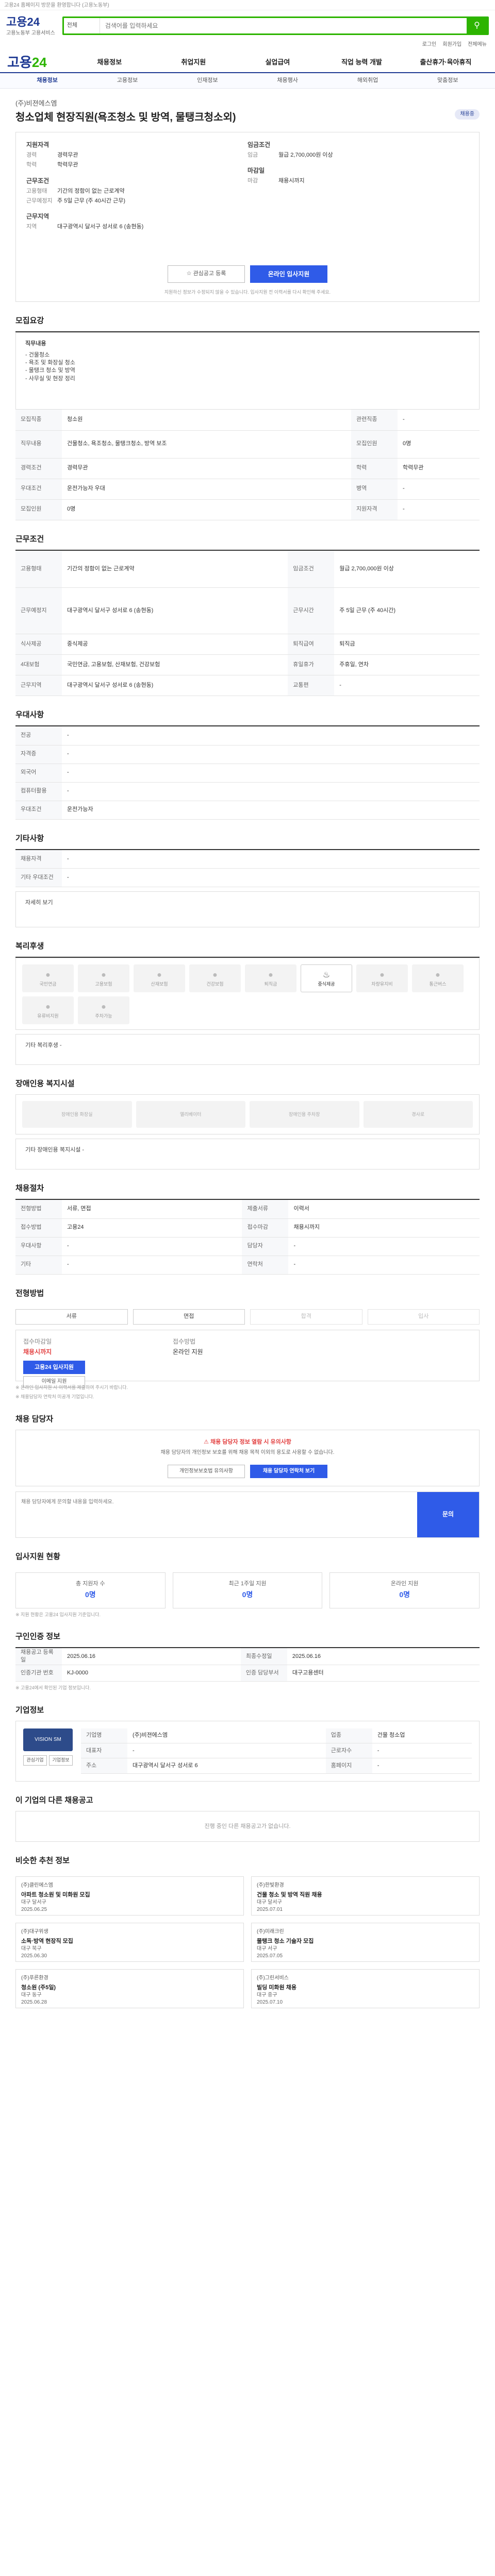 This screenshot has height=2576, width=495. What do you see at coordinates (273, 1978) in the screenshot?
I see `card-company: (주)그린서비스` at bounding box center [273, 1978].